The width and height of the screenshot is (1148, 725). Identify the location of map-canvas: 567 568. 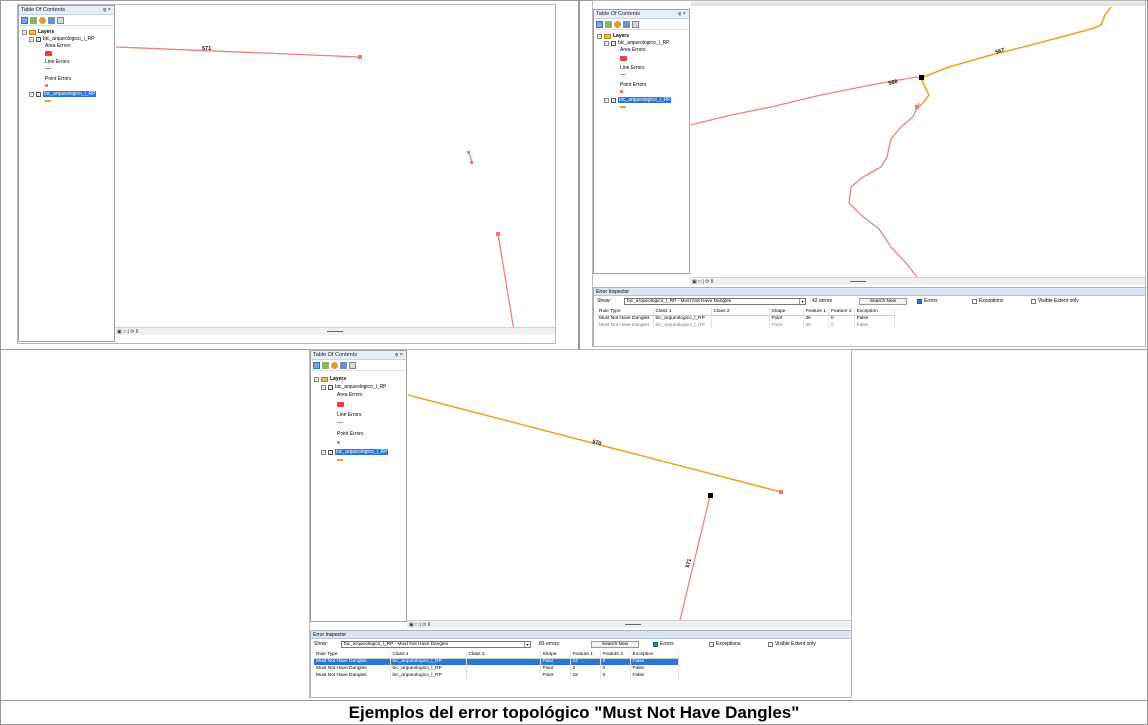
(918, 142).